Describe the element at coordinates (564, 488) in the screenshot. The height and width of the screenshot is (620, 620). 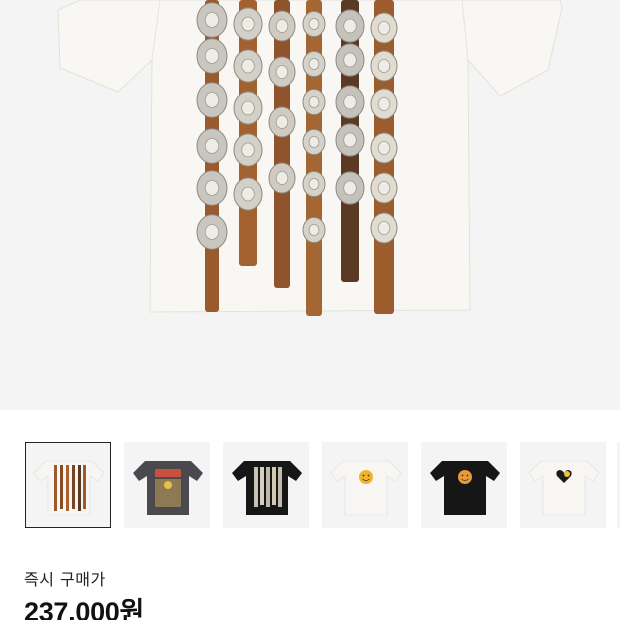
I see `tshirt-white-heart-icon` at that location.